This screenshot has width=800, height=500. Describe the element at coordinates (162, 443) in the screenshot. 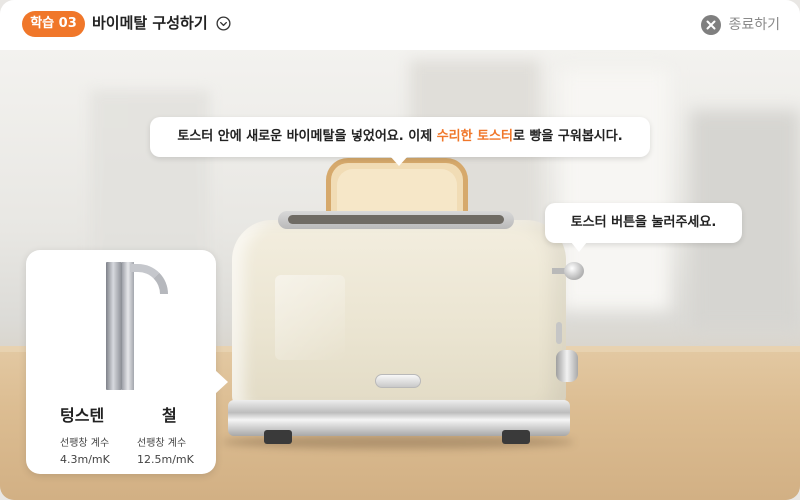

I see `metal-label-iron: 선팽창 계수` at that location.